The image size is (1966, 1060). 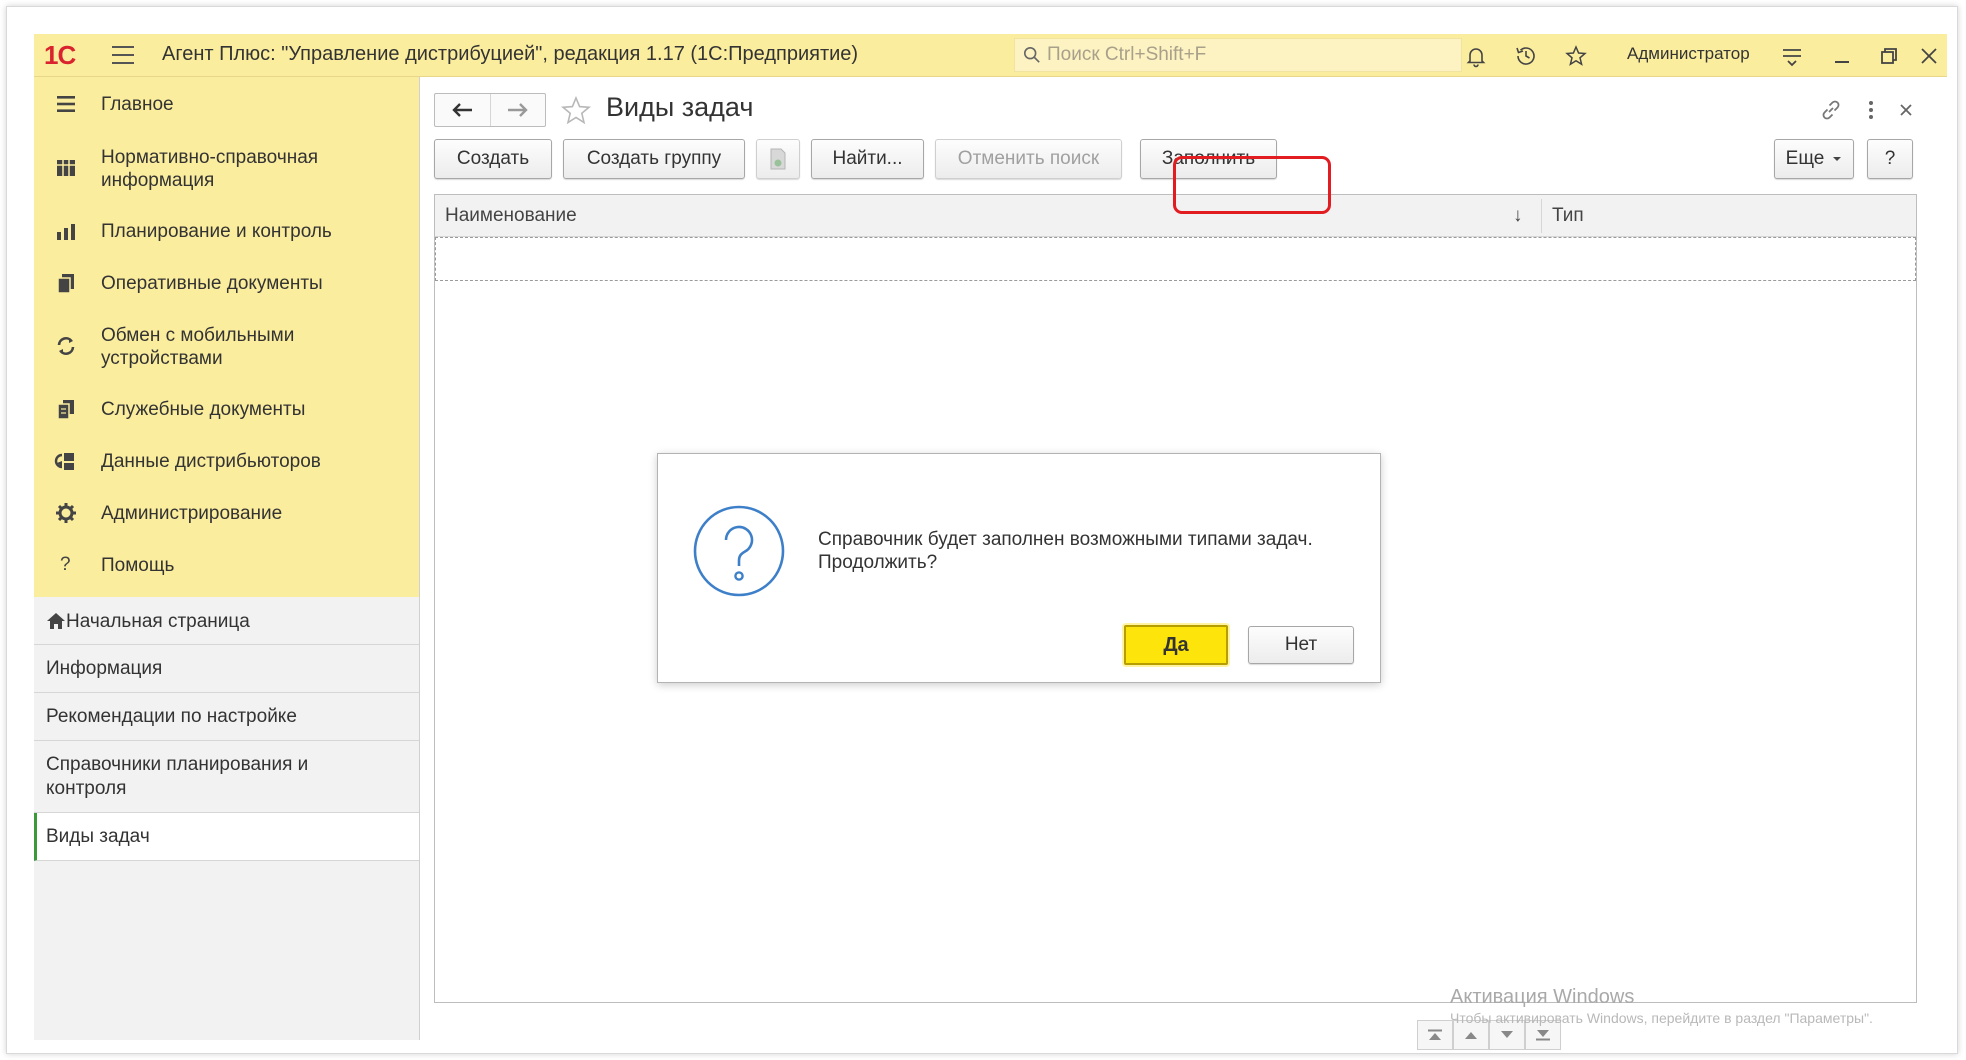 I want to click on scroll-top-button, so click(x=1435, y=1035).